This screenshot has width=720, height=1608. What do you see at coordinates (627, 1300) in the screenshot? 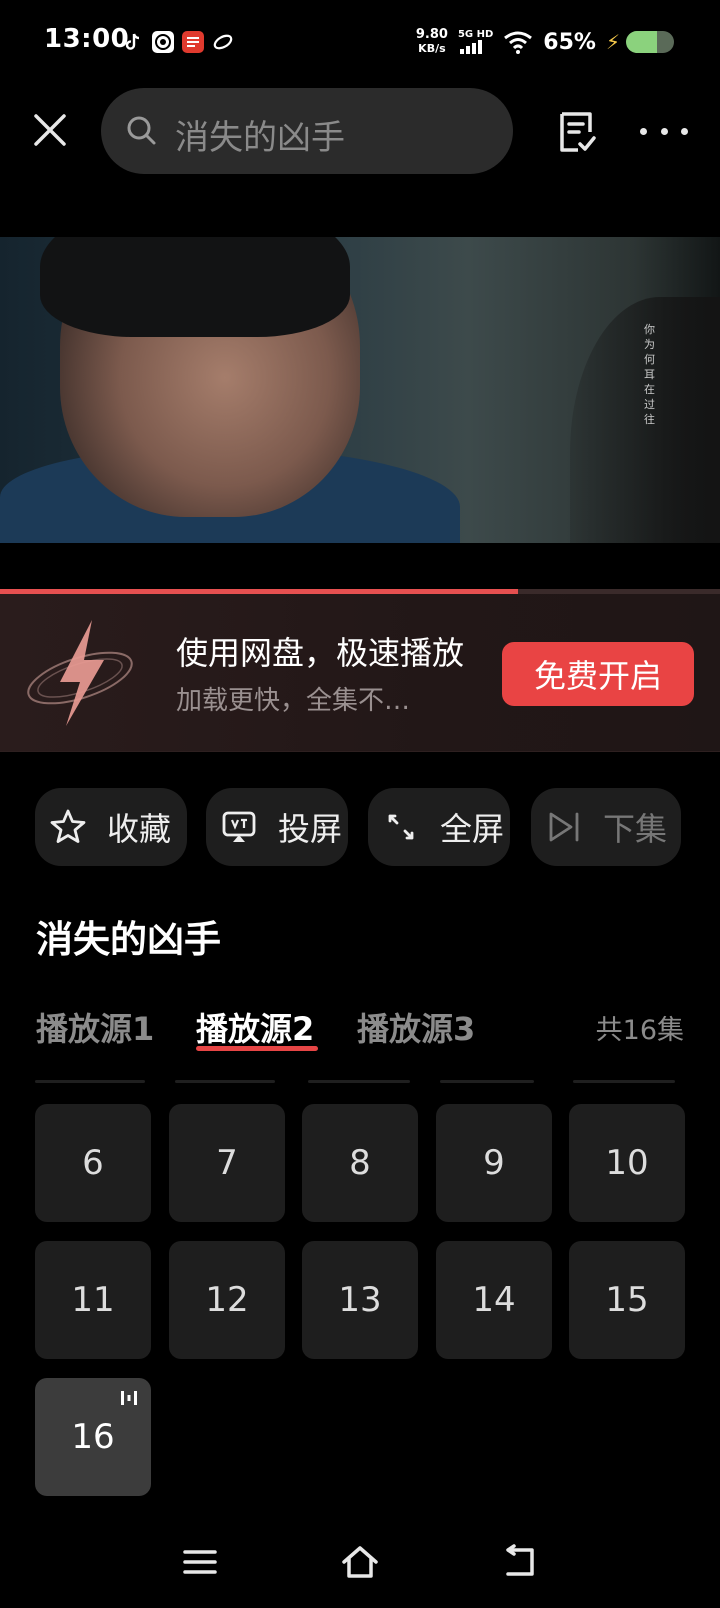
I see `episode-15: 15` at bounding box center [627, 1300].